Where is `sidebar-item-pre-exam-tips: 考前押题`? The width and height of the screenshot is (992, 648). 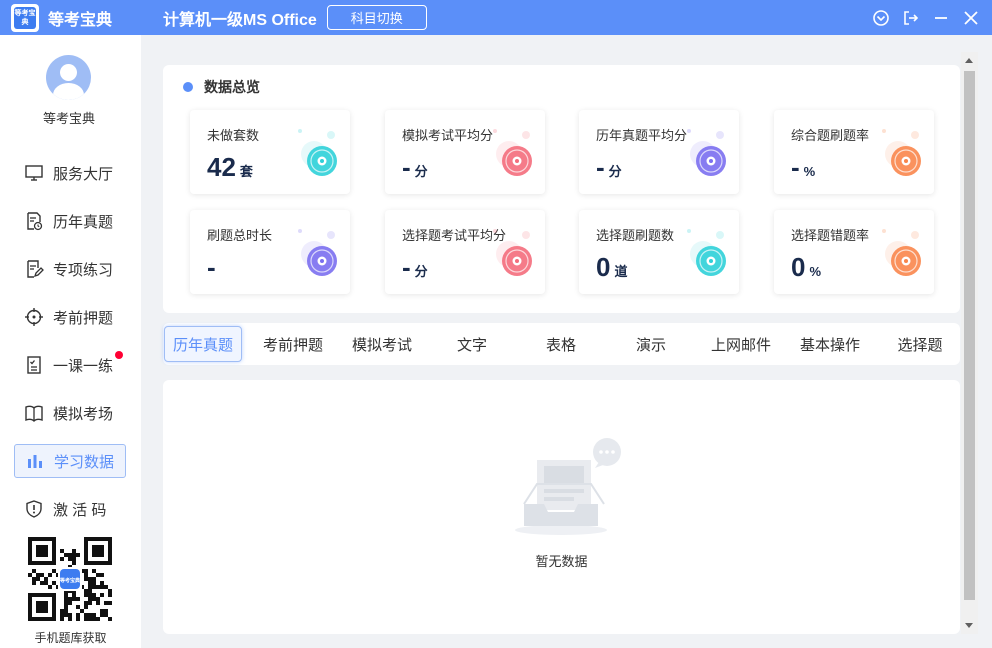 sidebar-item-pre-exam-tips: 考前押题 is located at coordinates (70, 317).